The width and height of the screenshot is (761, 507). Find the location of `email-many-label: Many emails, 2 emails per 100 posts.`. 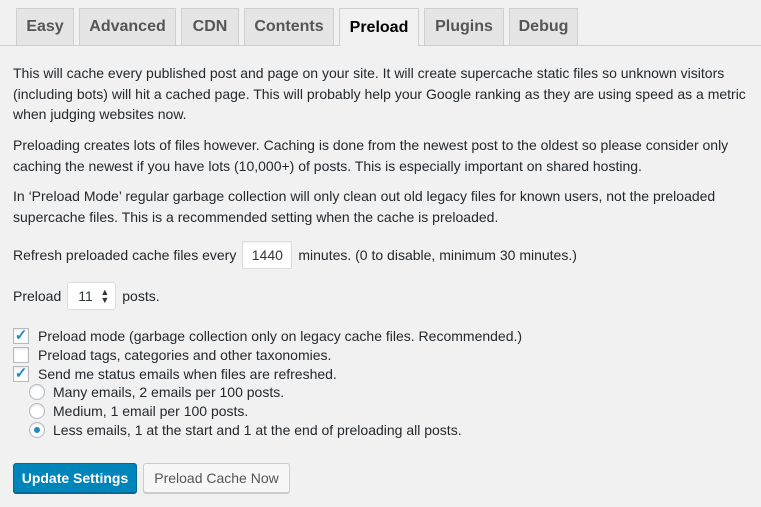

email-many-label: Many emails, 2 emails per 100 posts. is located at coordinates (169, 392).